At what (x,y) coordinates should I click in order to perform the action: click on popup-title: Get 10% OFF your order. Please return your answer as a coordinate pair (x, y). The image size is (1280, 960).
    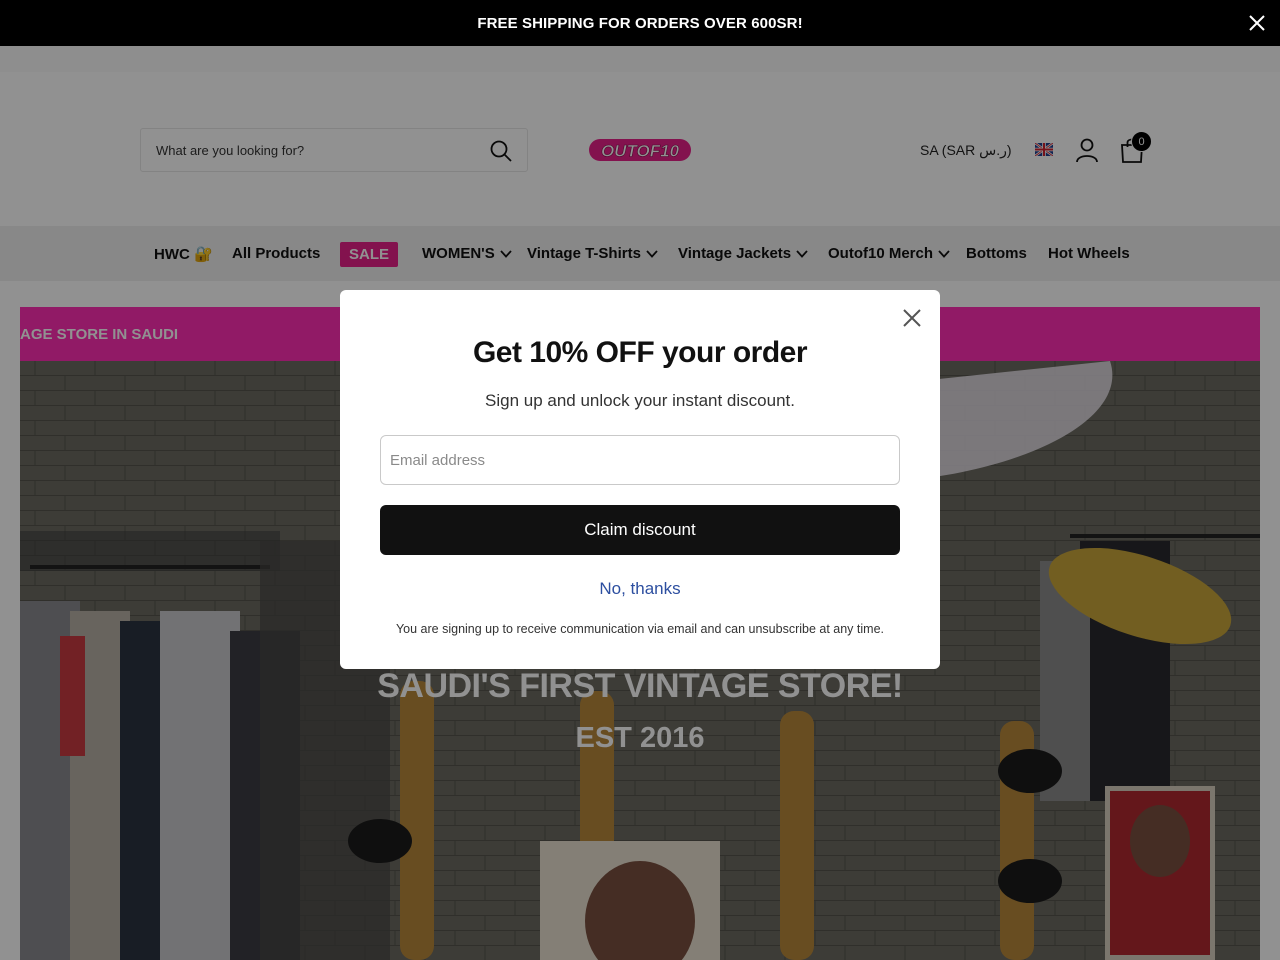
    Looking at the image, I should click on (640, 352).